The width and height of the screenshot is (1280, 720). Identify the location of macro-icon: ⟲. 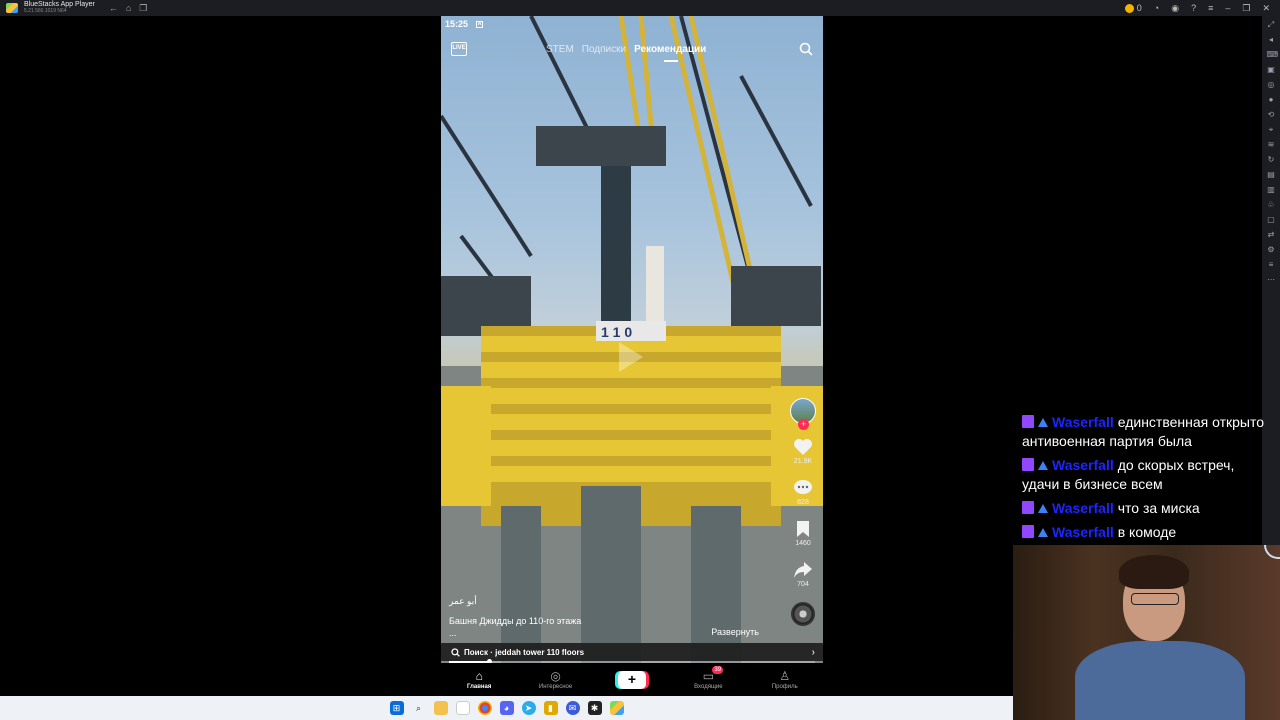
(1271, 115).